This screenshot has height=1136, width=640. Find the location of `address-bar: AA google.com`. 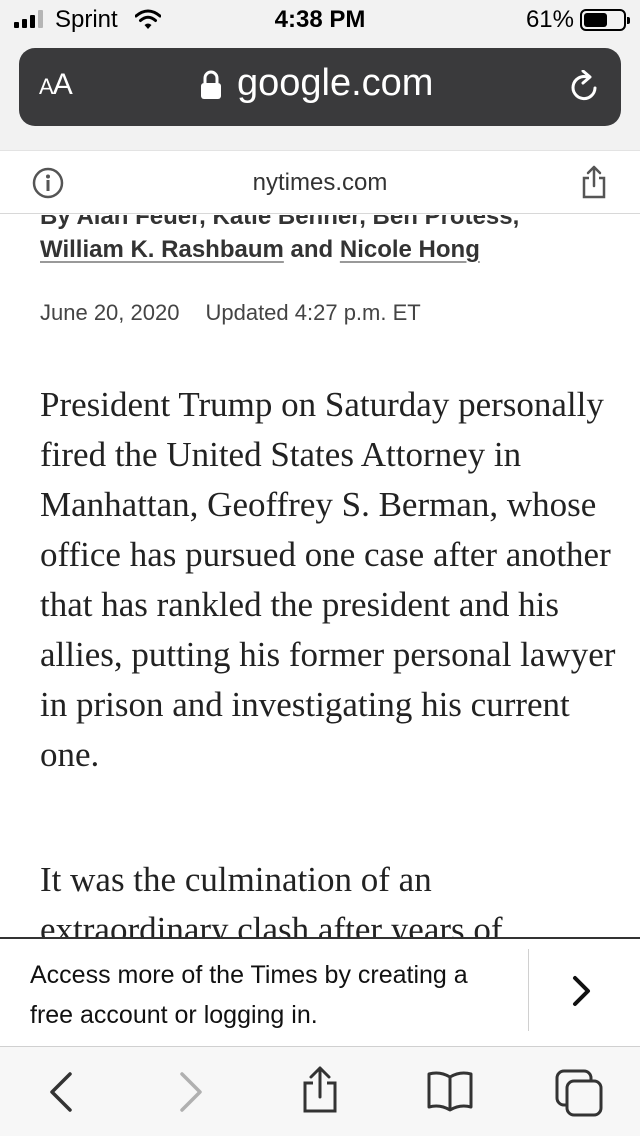

address-bar: AA google.com is located at coordinates (320, 87).